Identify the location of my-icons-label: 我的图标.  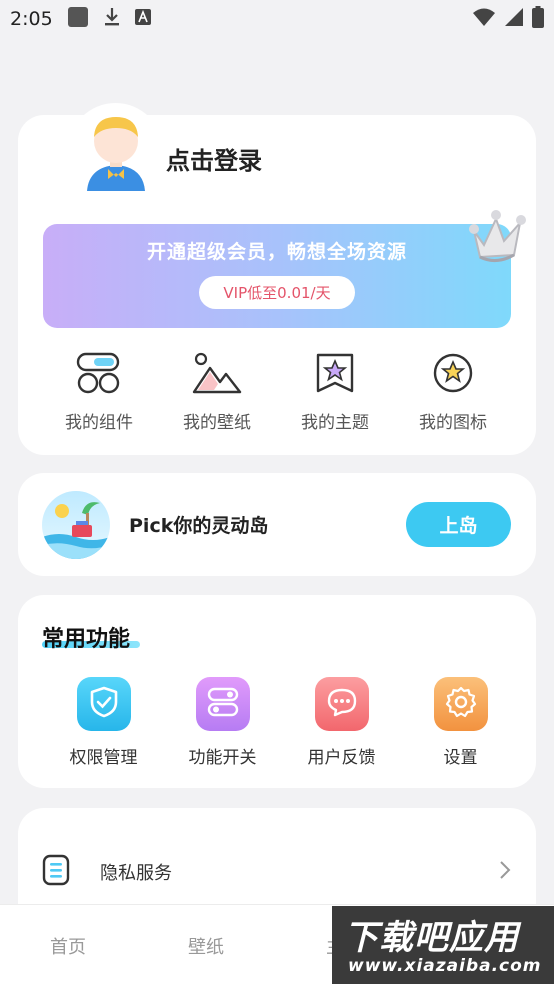
(453, 423).